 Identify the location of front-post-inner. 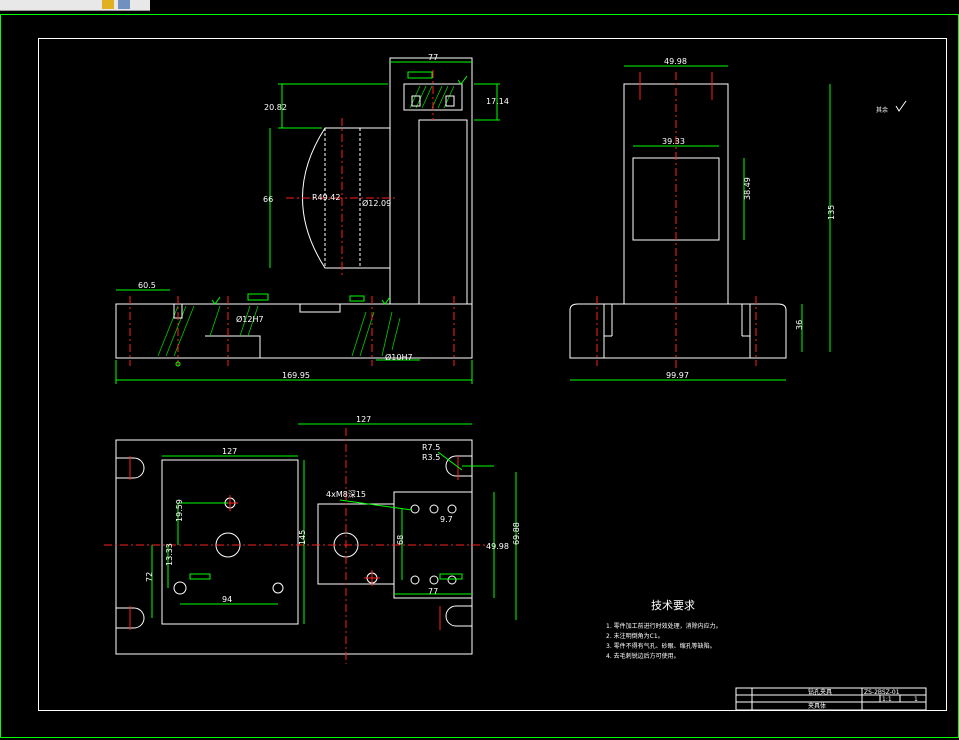
(443, 212).